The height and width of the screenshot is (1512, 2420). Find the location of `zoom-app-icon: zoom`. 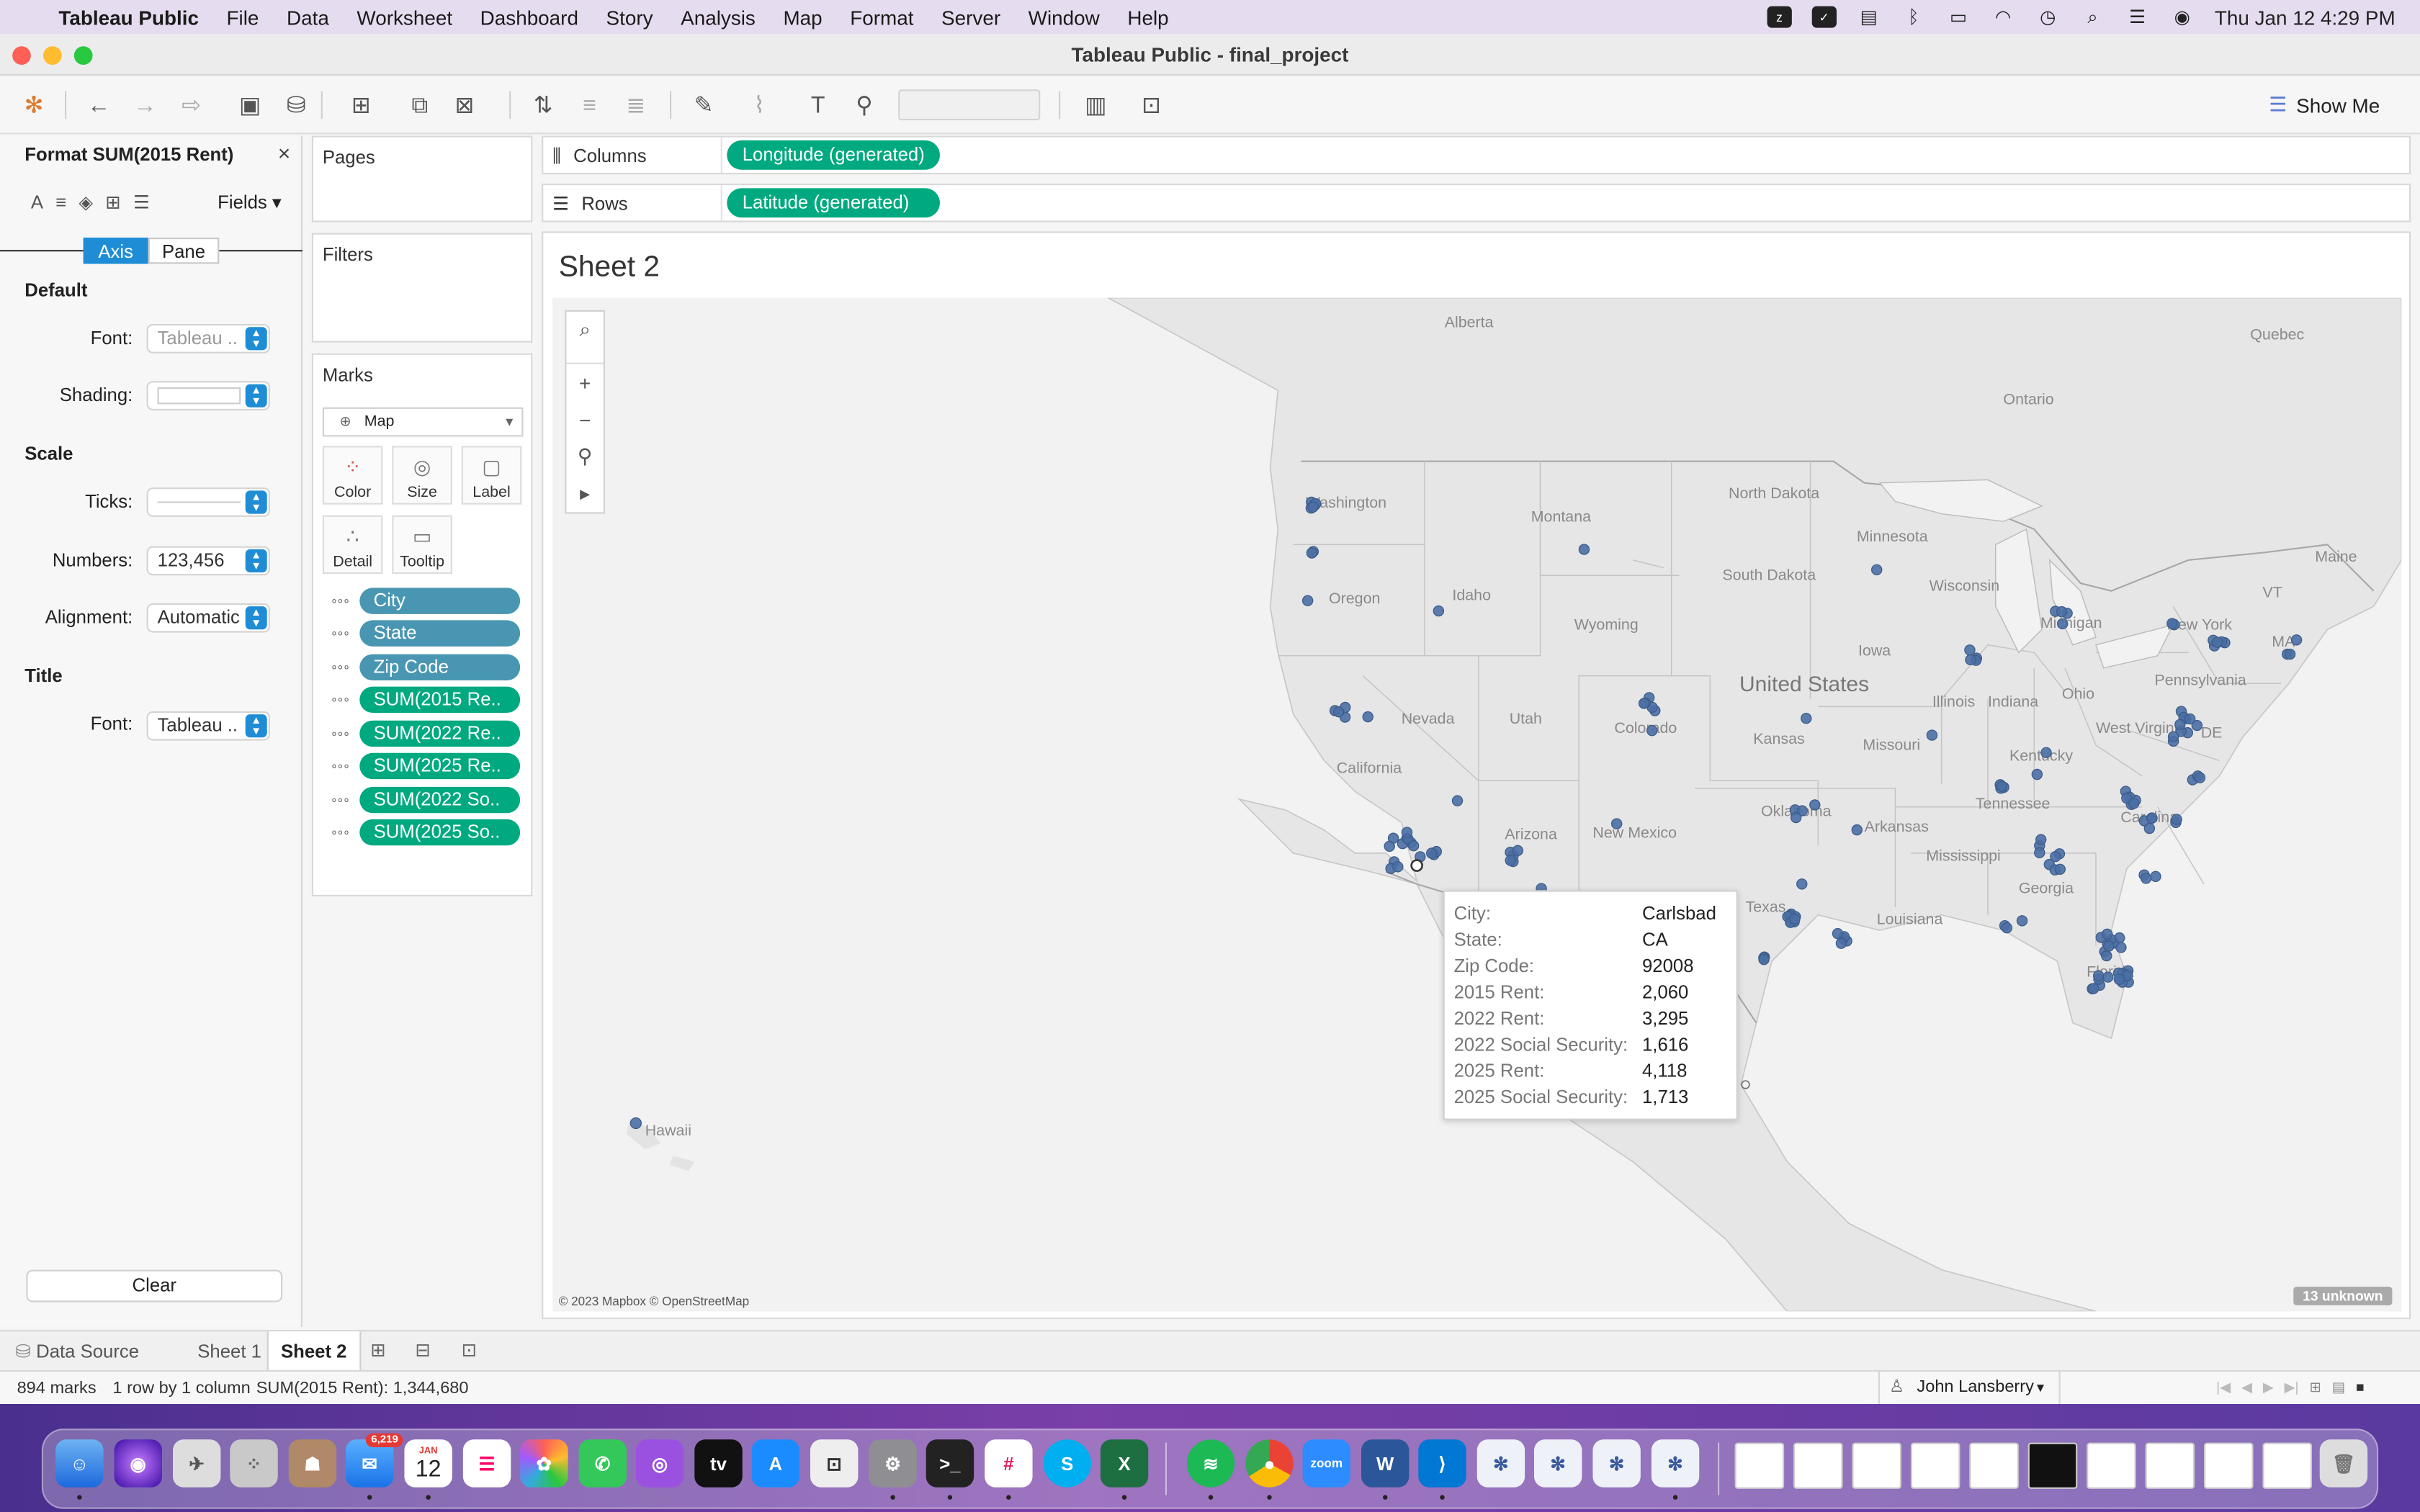

zoom-app-icon: zoom is located at coordinates (1326, 1463).